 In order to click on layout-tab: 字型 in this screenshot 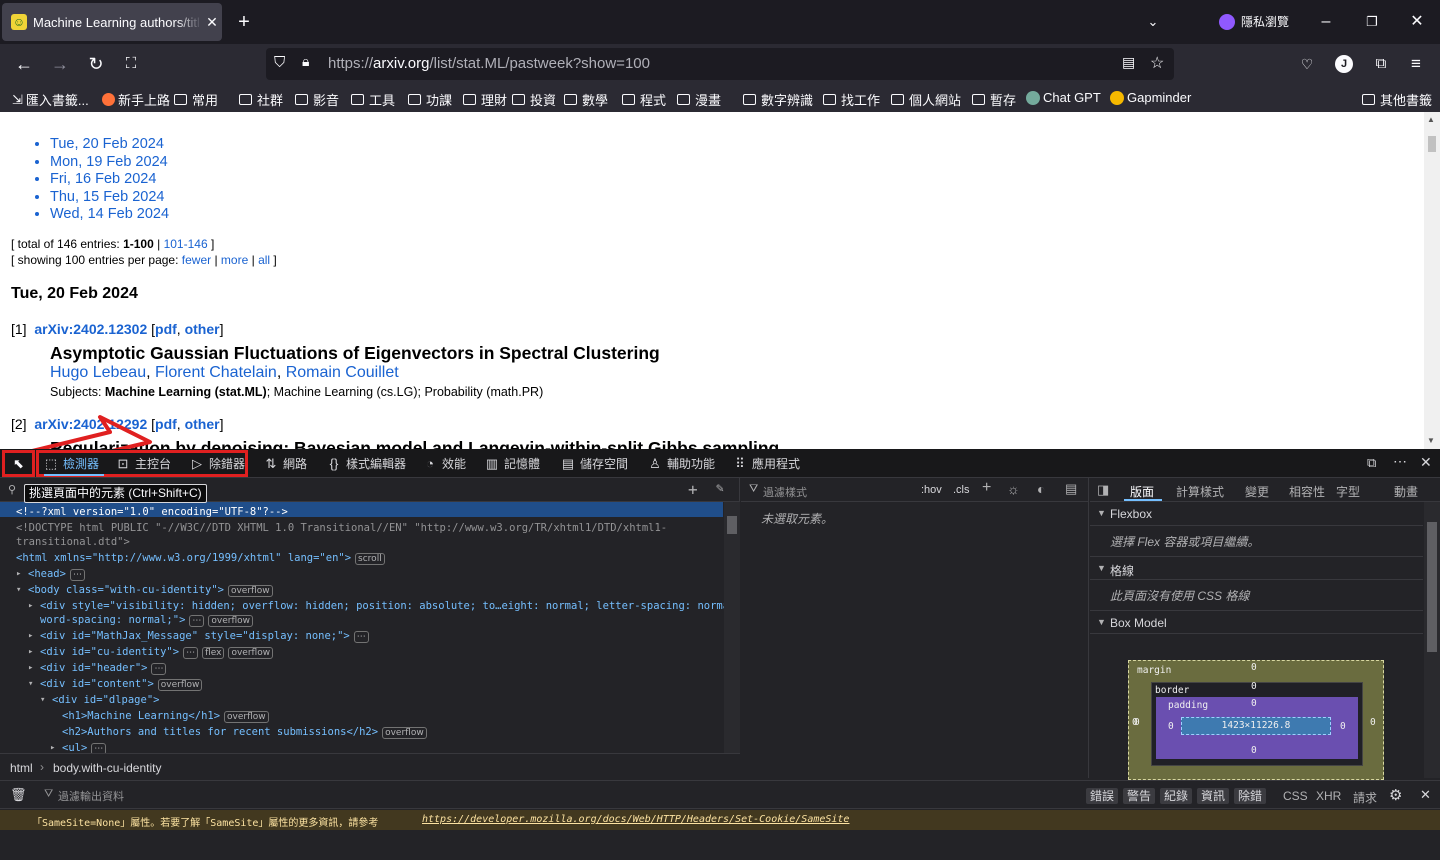, I will do `click(1348, 491)`.